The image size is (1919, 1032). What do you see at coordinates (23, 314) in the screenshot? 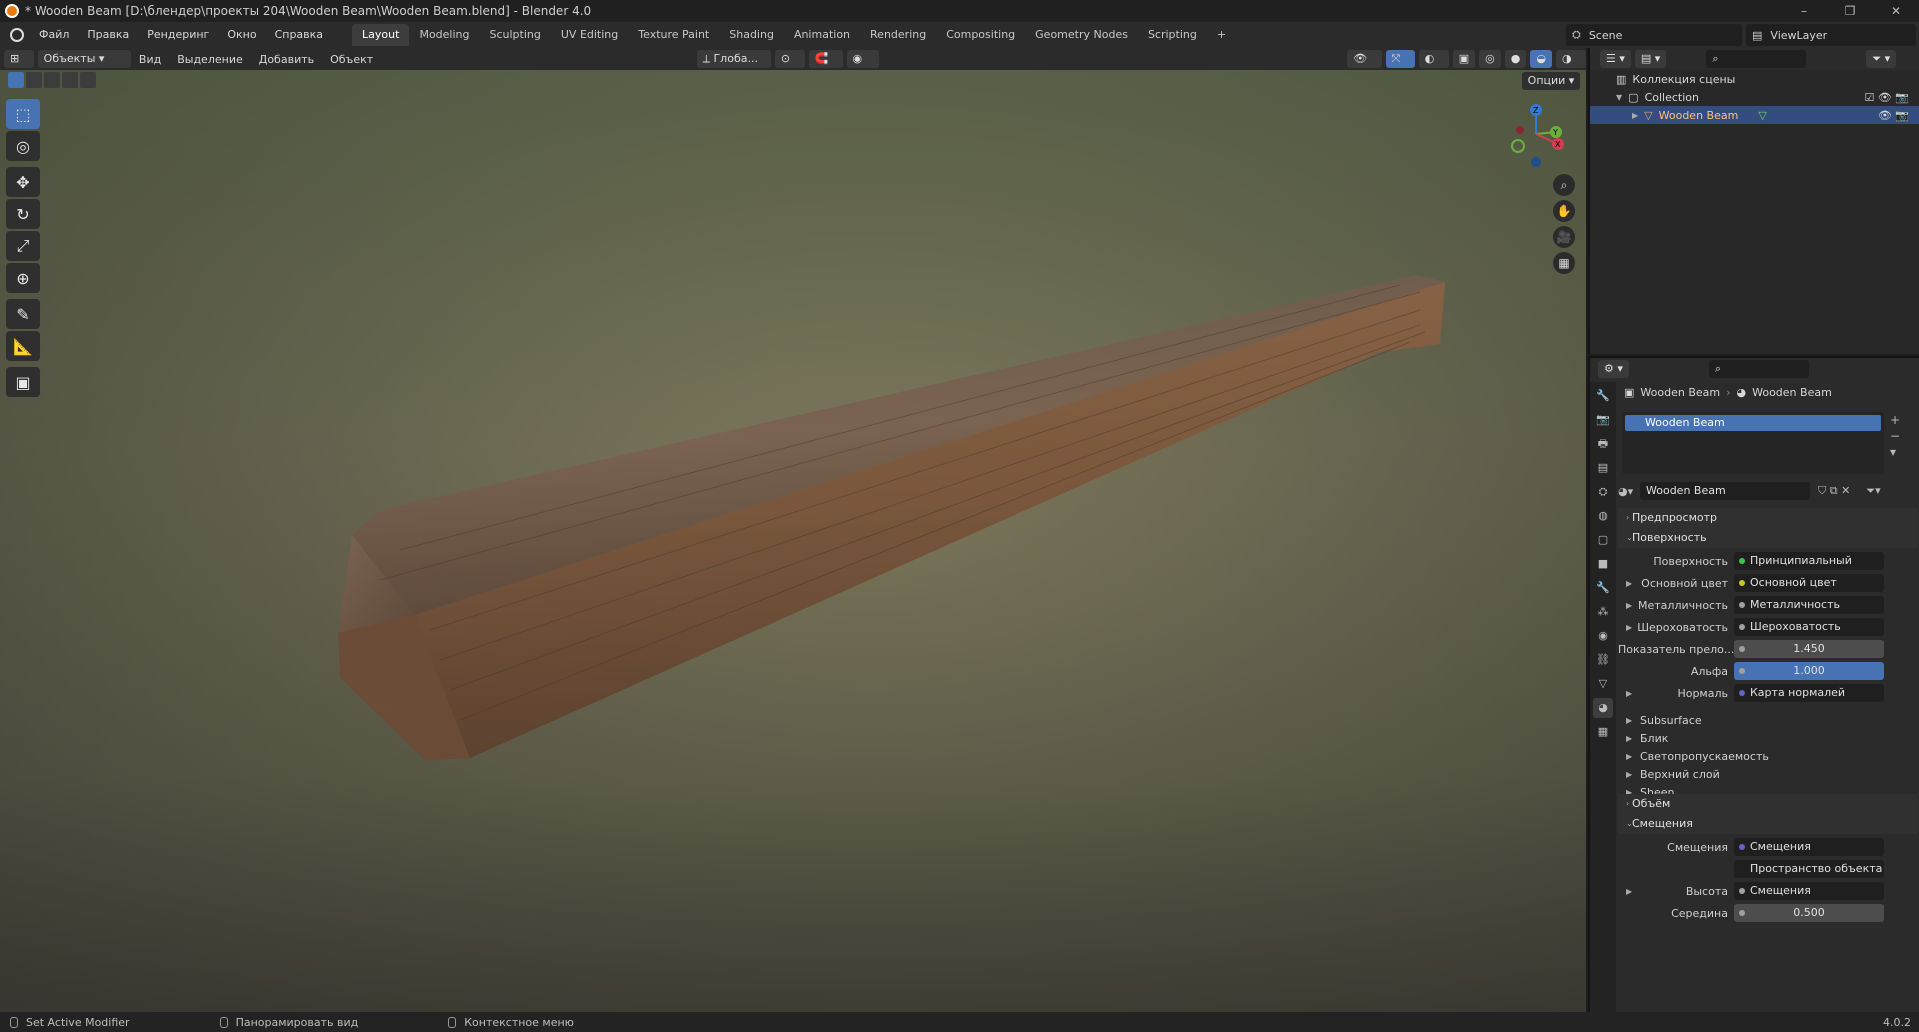
I see `annotate-tool-icon: ✎` at bounding box center [23, 314].